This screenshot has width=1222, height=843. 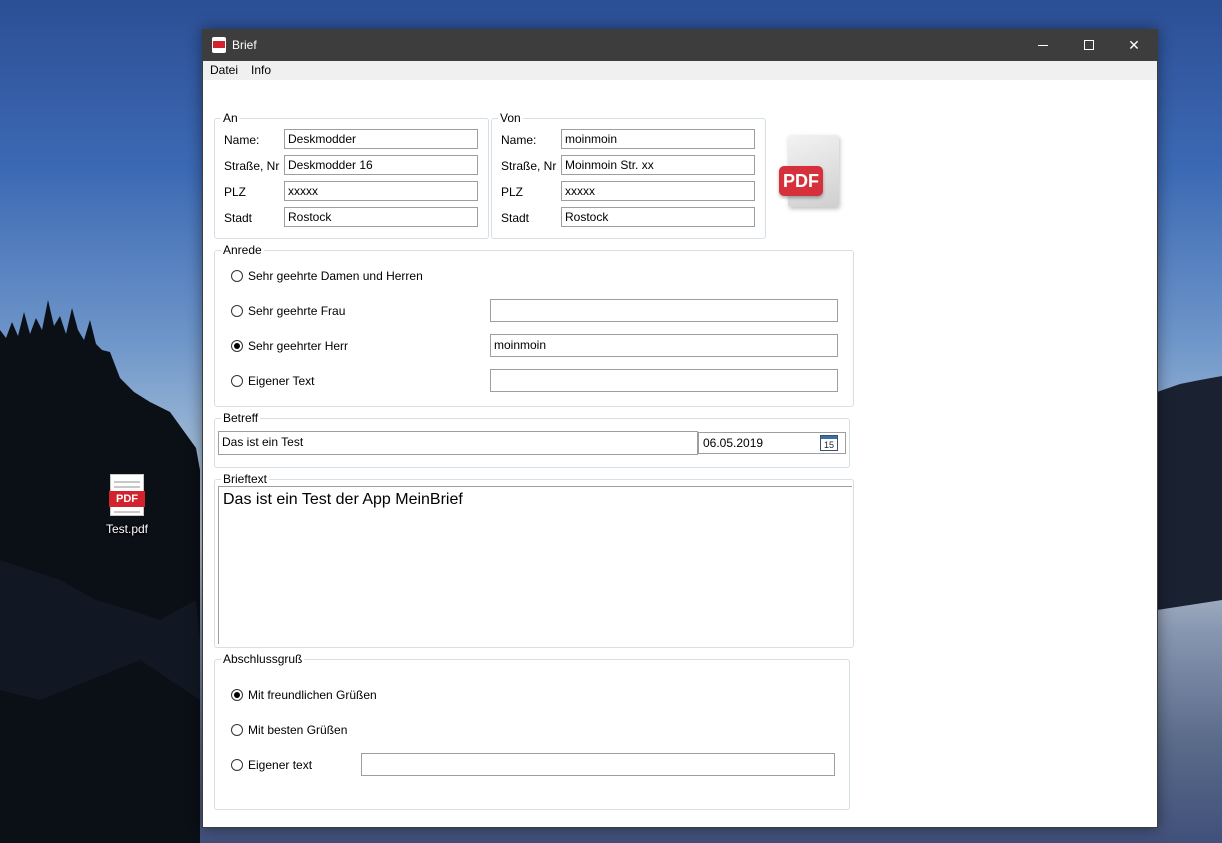 I want to click on anrede-eigener-input, so click(x=664, y=380).